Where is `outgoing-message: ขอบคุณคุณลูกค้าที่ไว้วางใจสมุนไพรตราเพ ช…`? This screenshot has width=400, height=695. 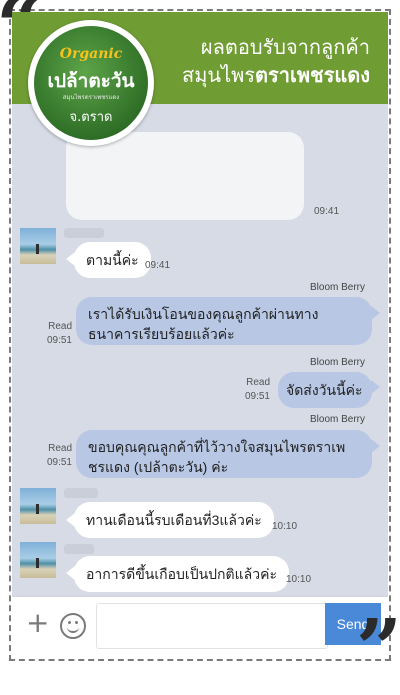 outgoing-message: ขอบคุณคุณลูกค้าที่ไว้วางใจสมุนไพรตราเพ ช… is located at coordinates (224, 454).